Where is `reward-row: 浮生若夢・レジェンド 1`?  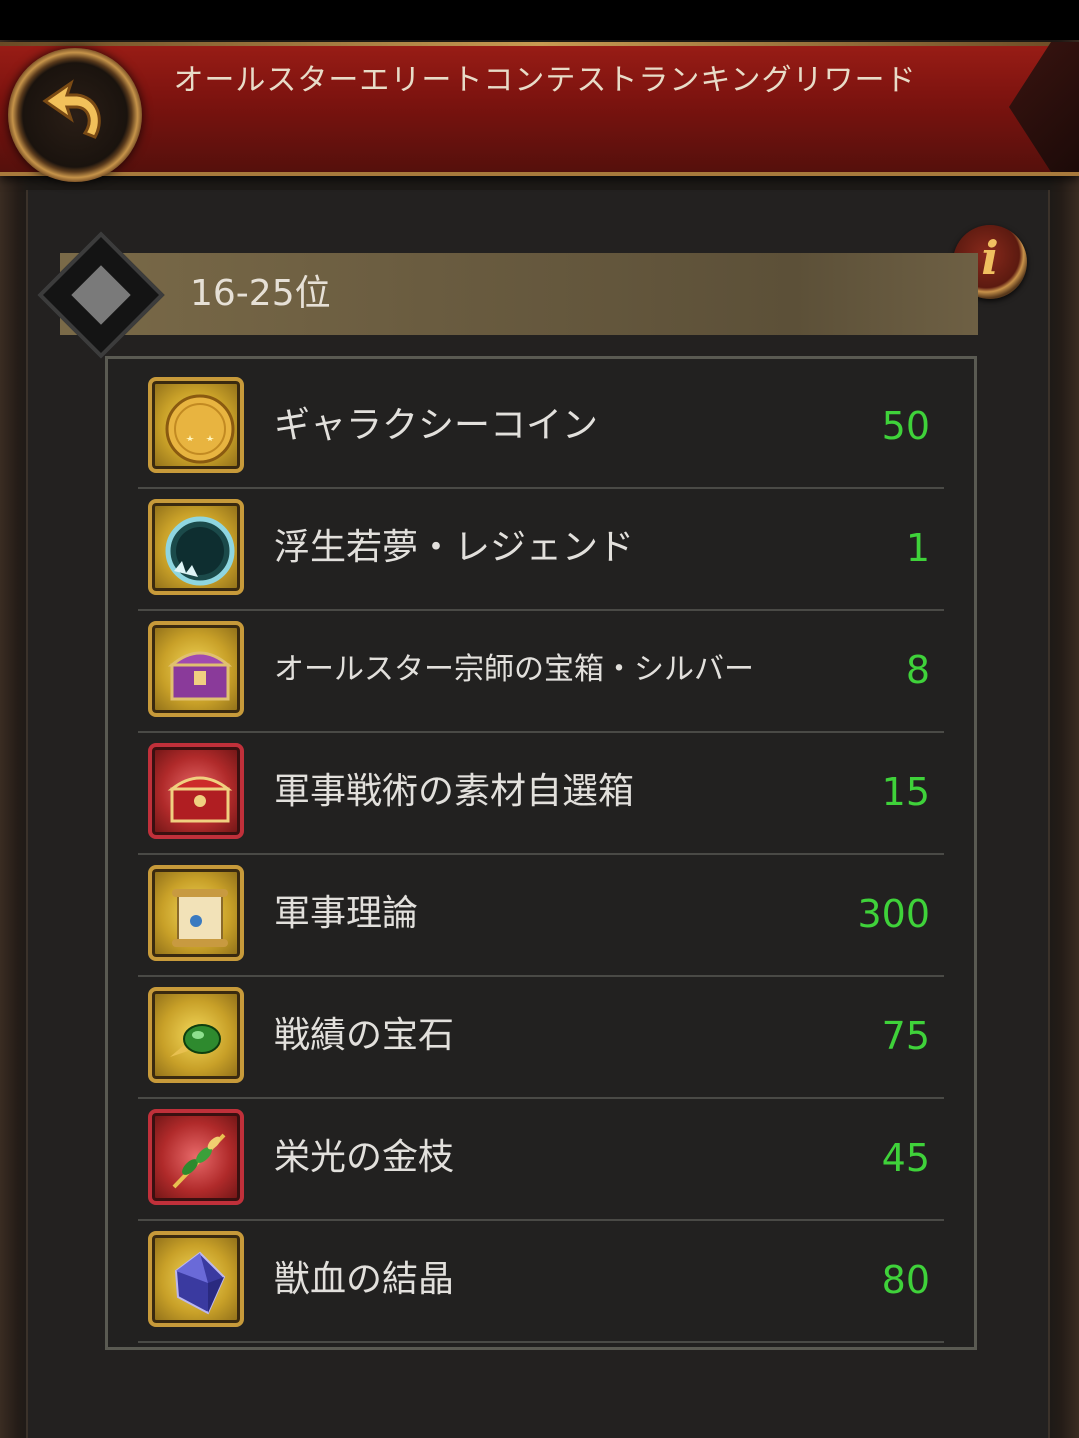
reward-row: 浮生若夢・レジェンド 1 is located at coordinates (541, 549).